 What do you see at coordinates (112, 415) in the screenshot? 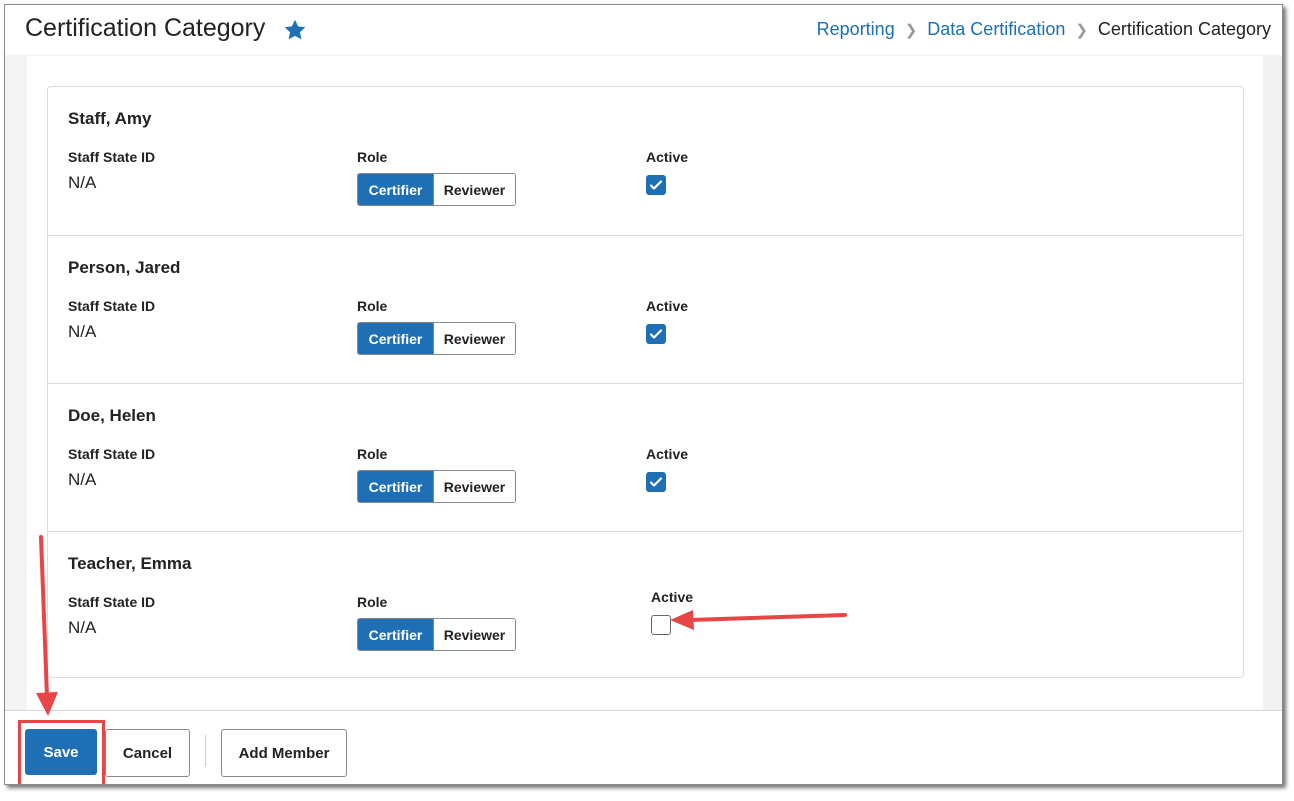
I see `member-name: Doe, Helen` at bounding box center [112, 415].